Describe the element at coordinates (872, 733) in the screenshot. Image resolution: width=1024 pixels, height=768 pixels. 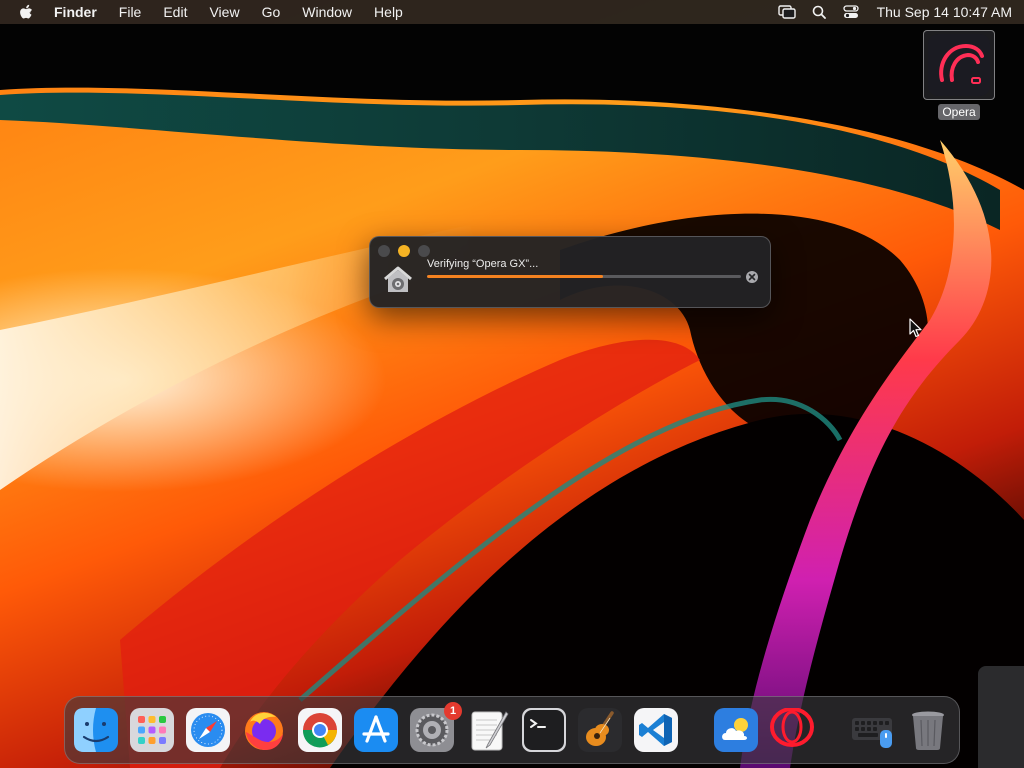
I see `keyboard-viewer-icon` at that location.